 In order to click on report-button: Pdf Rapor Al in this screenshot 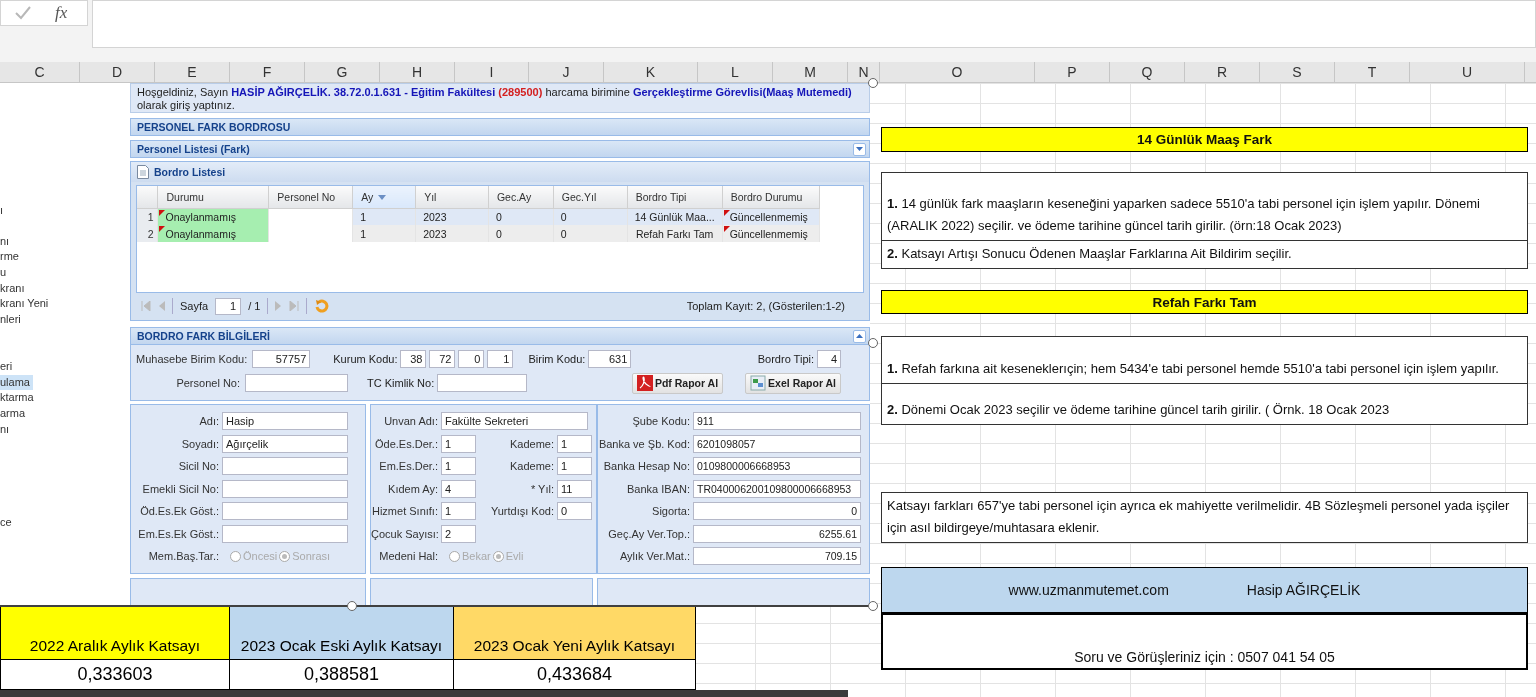, I will do `click(677, 383)`.